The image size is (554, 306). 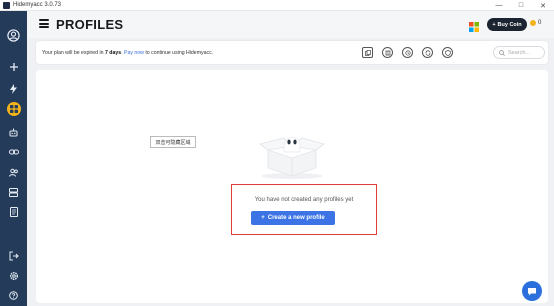 I want to click on grid-icon, so click(x=13, y=109).